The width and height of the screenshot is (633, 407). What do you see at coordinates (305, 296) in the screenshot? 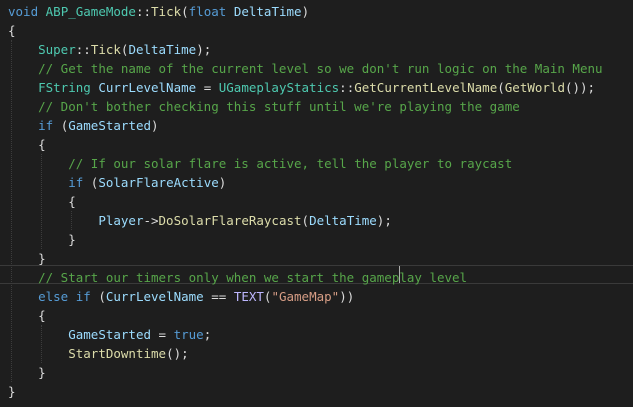
I see `code-token: "GameMap"` at bounding box center [305, 296].